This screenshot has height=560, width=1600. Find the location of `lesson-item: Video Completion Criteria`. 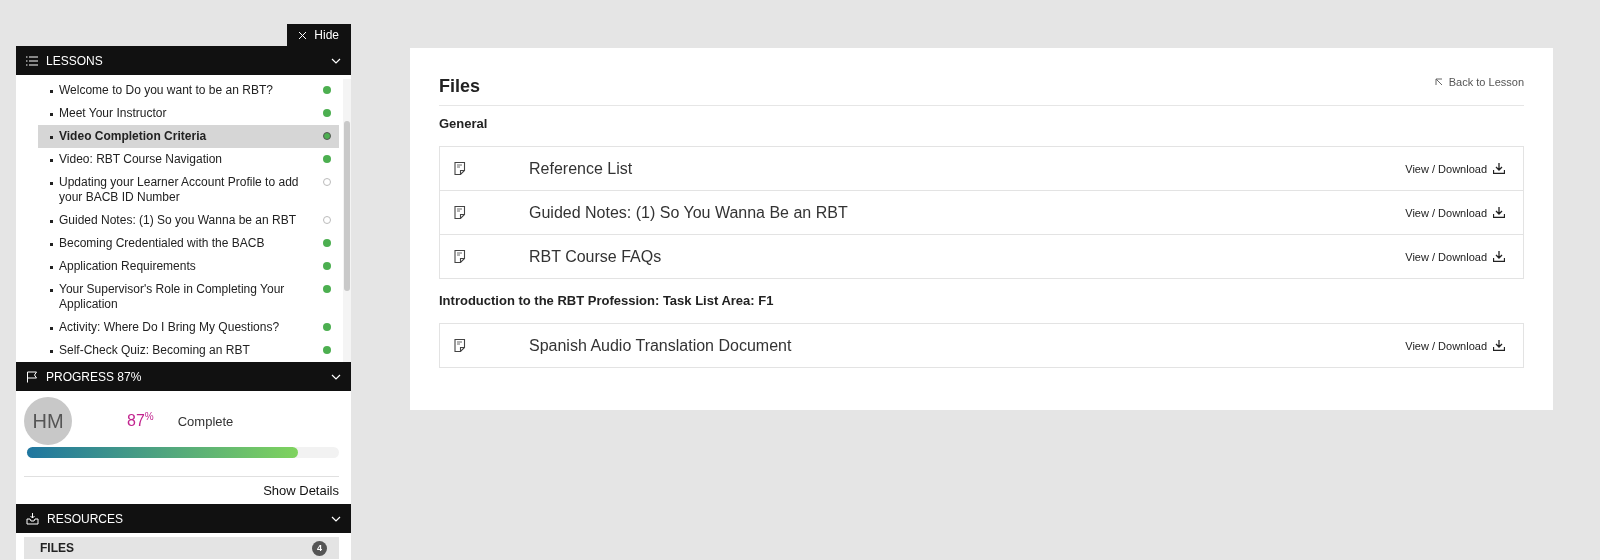

lesson-item: Video Completion Criteria is located at coordinates (188, 136).